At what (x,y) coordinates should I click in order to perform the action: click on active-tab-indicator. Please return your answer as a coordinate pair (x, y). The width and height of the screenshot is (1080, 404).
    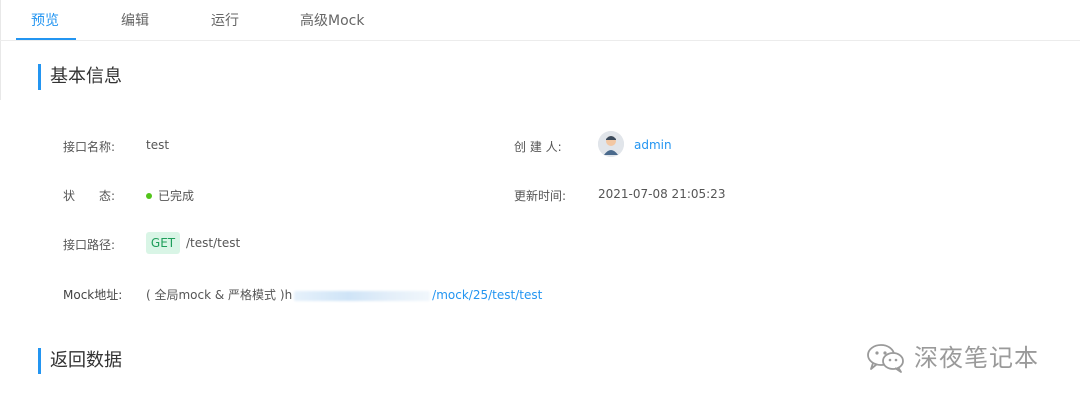
    Looking at the image, I should click on (46, 39).